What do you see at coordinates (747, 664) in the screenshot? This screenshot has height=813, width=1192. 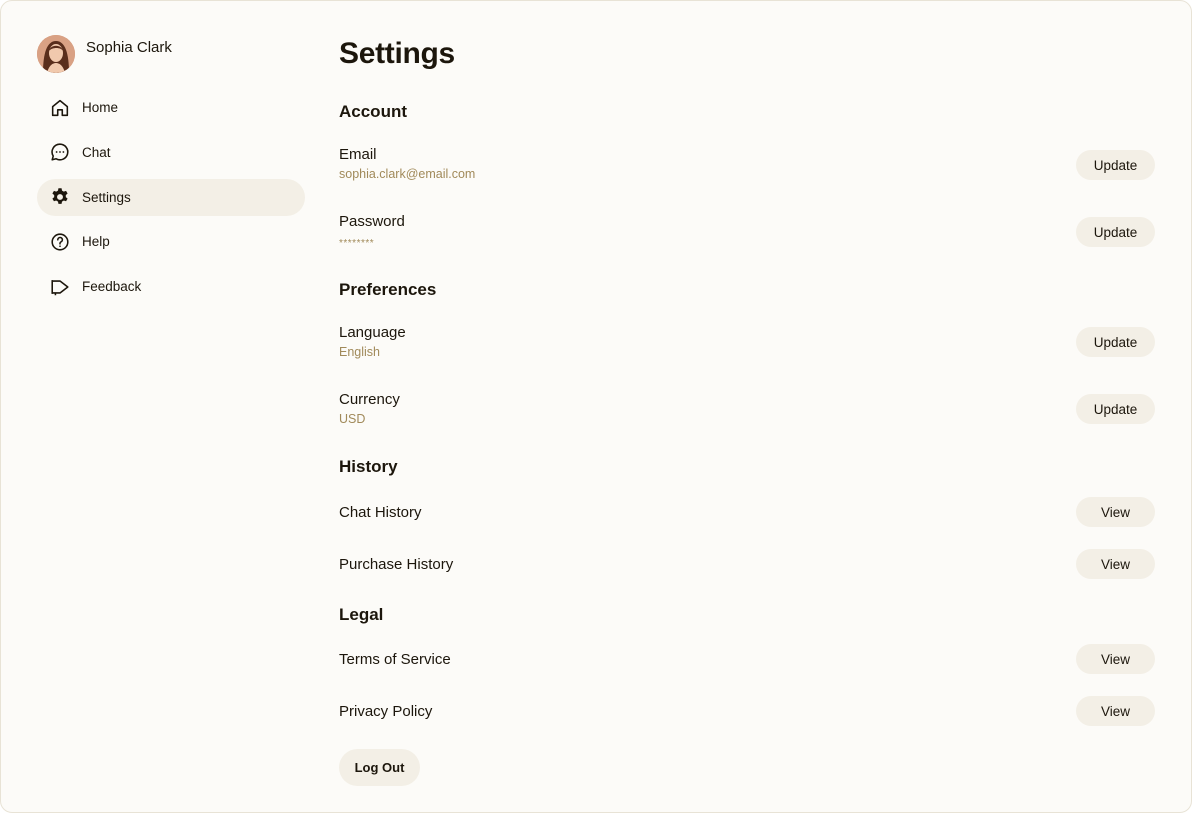 I see `settings-row-terms: Terms of Service View` at bounding box center [747, 664].